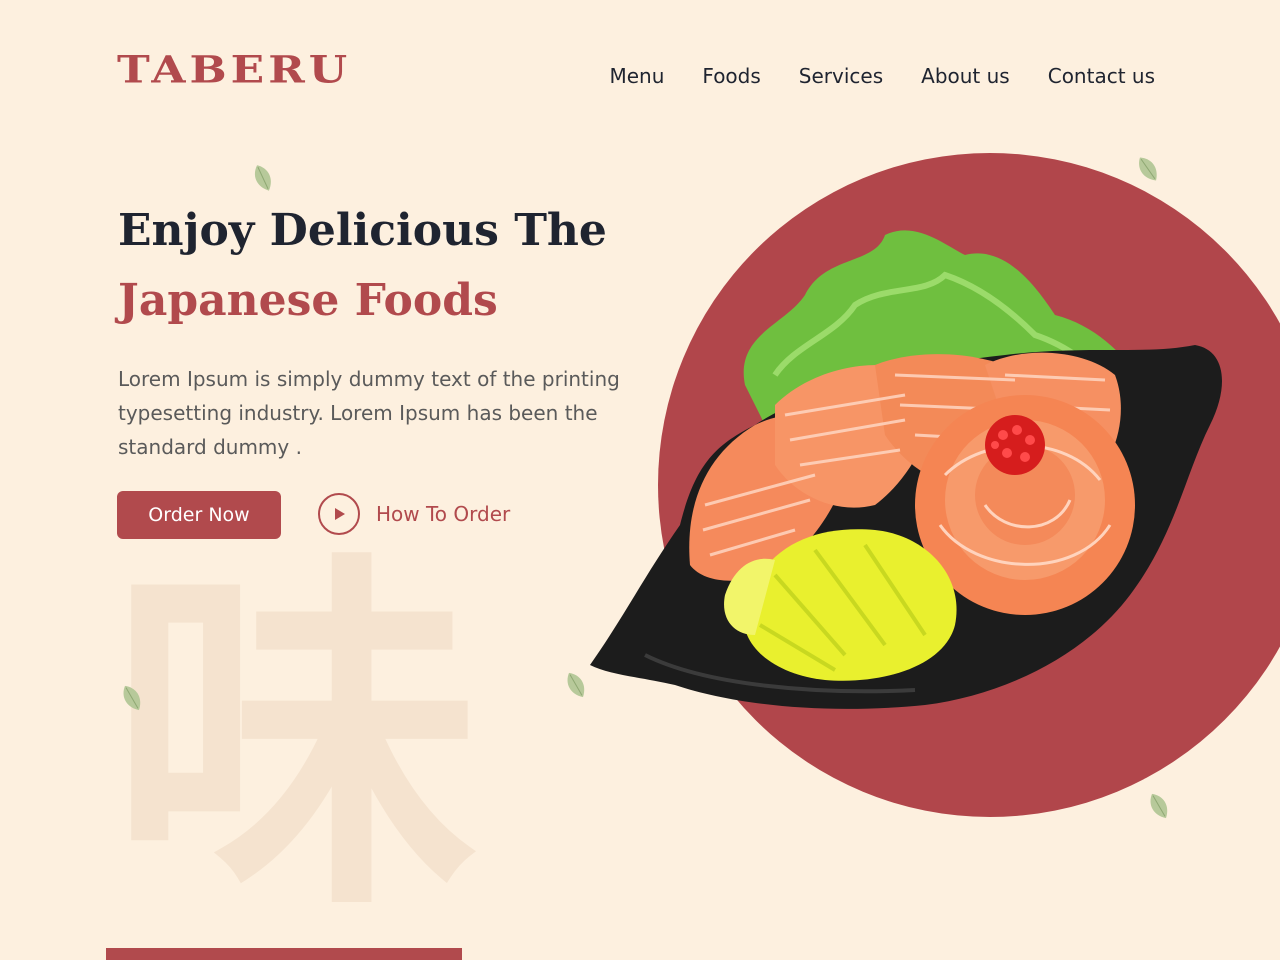  What do you see at coordinates (636, 76) in the screenshot?
I see `nav-item-menu: Menu` at bounding box center [636, 76].